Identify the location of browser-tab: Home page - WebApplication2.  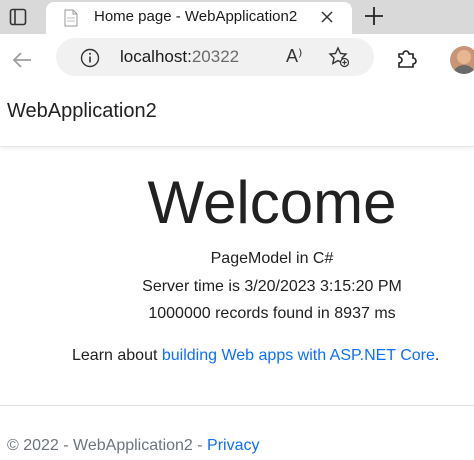
(199, 19).